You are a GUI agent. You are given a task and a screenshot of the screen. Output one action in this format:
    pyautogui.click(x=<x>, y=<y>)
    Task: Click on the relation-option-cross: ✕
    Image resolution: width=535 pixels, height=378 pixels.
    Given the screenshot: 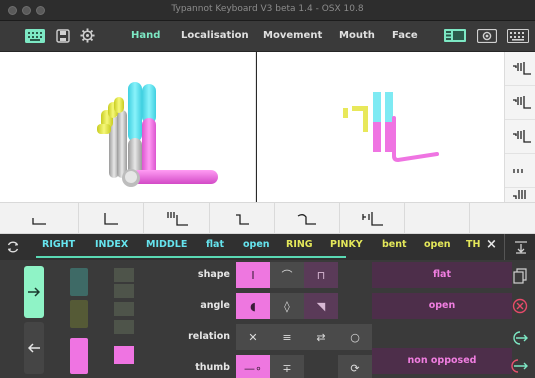 What is the action you would take?
    pyautogui.click(x=253, y=337)
    